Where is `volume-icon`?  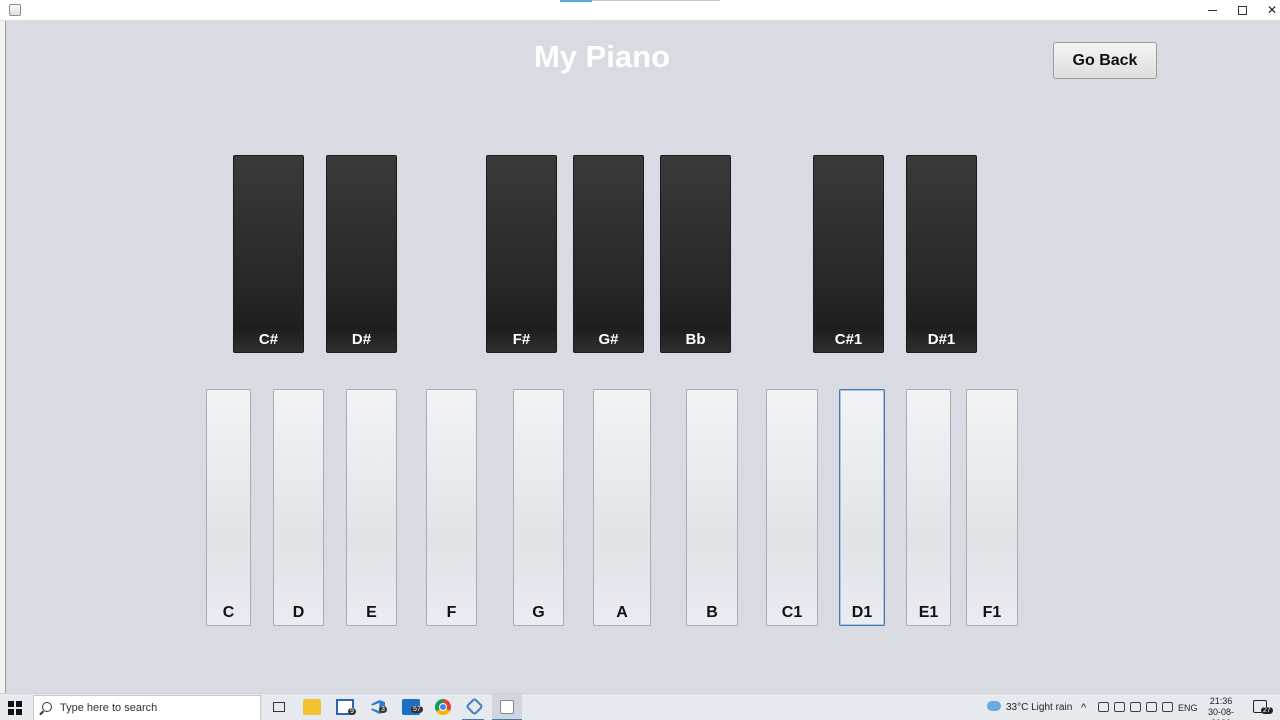 volume-icon is located at coordinates (1151, 707).